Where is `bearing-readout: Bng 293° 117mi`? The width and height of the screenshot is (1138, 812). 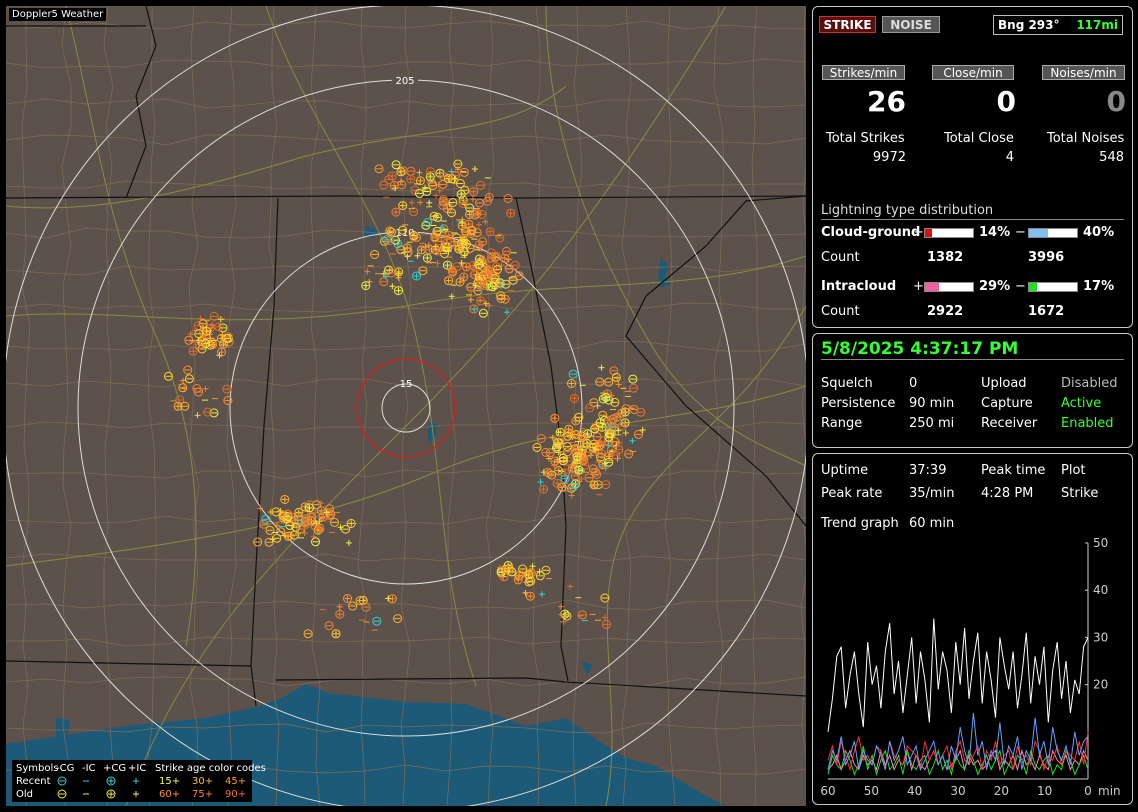
bearing-readout: Bng 293° 117mi is located at coordinates (1058, 25).